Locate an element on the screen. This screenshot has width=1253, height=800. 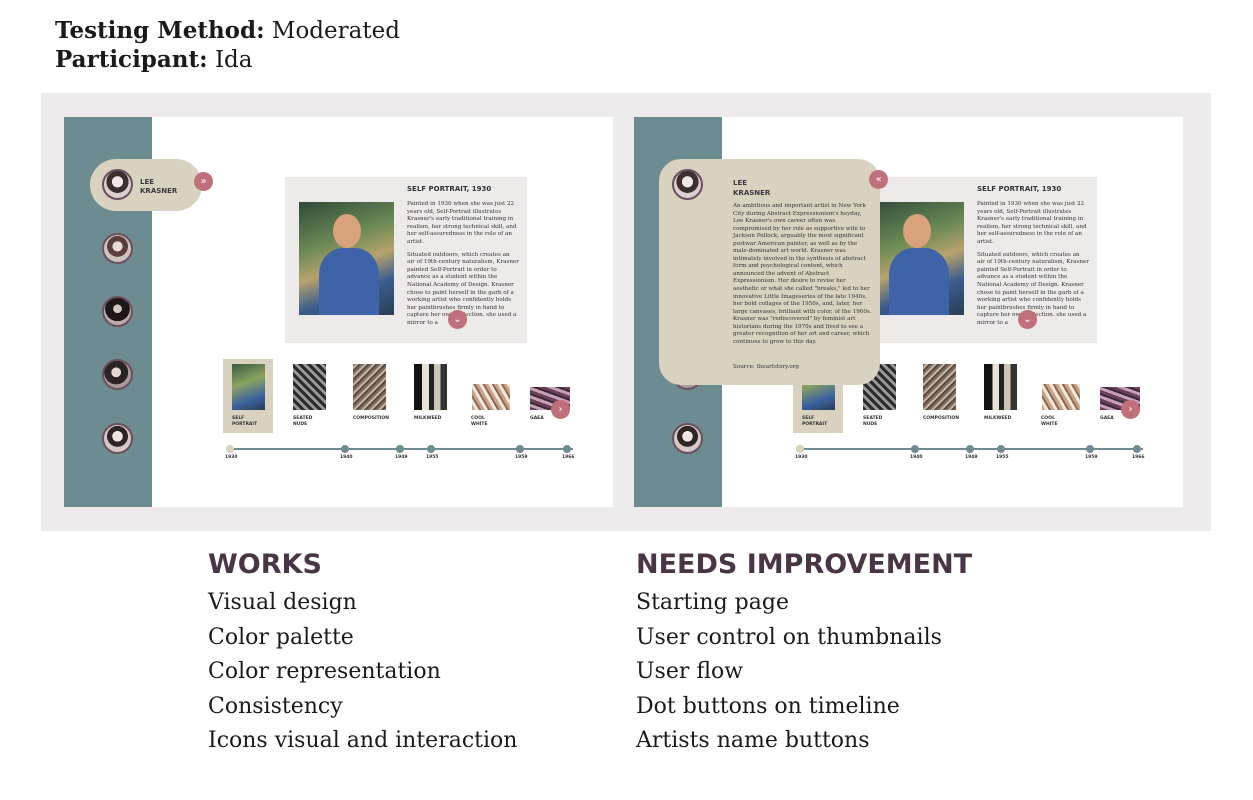
works-item: Icons visual and interaction is located at coordinates (363, 740).